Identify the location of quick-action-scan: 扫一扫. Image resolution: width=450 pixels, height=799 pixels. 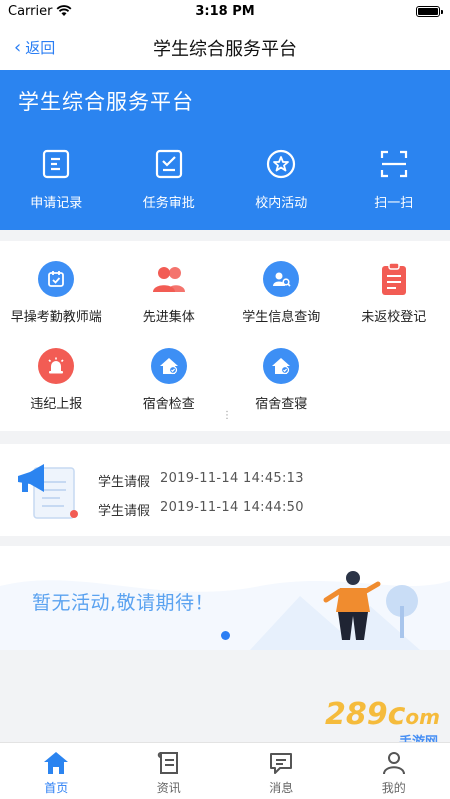
(394, 178).